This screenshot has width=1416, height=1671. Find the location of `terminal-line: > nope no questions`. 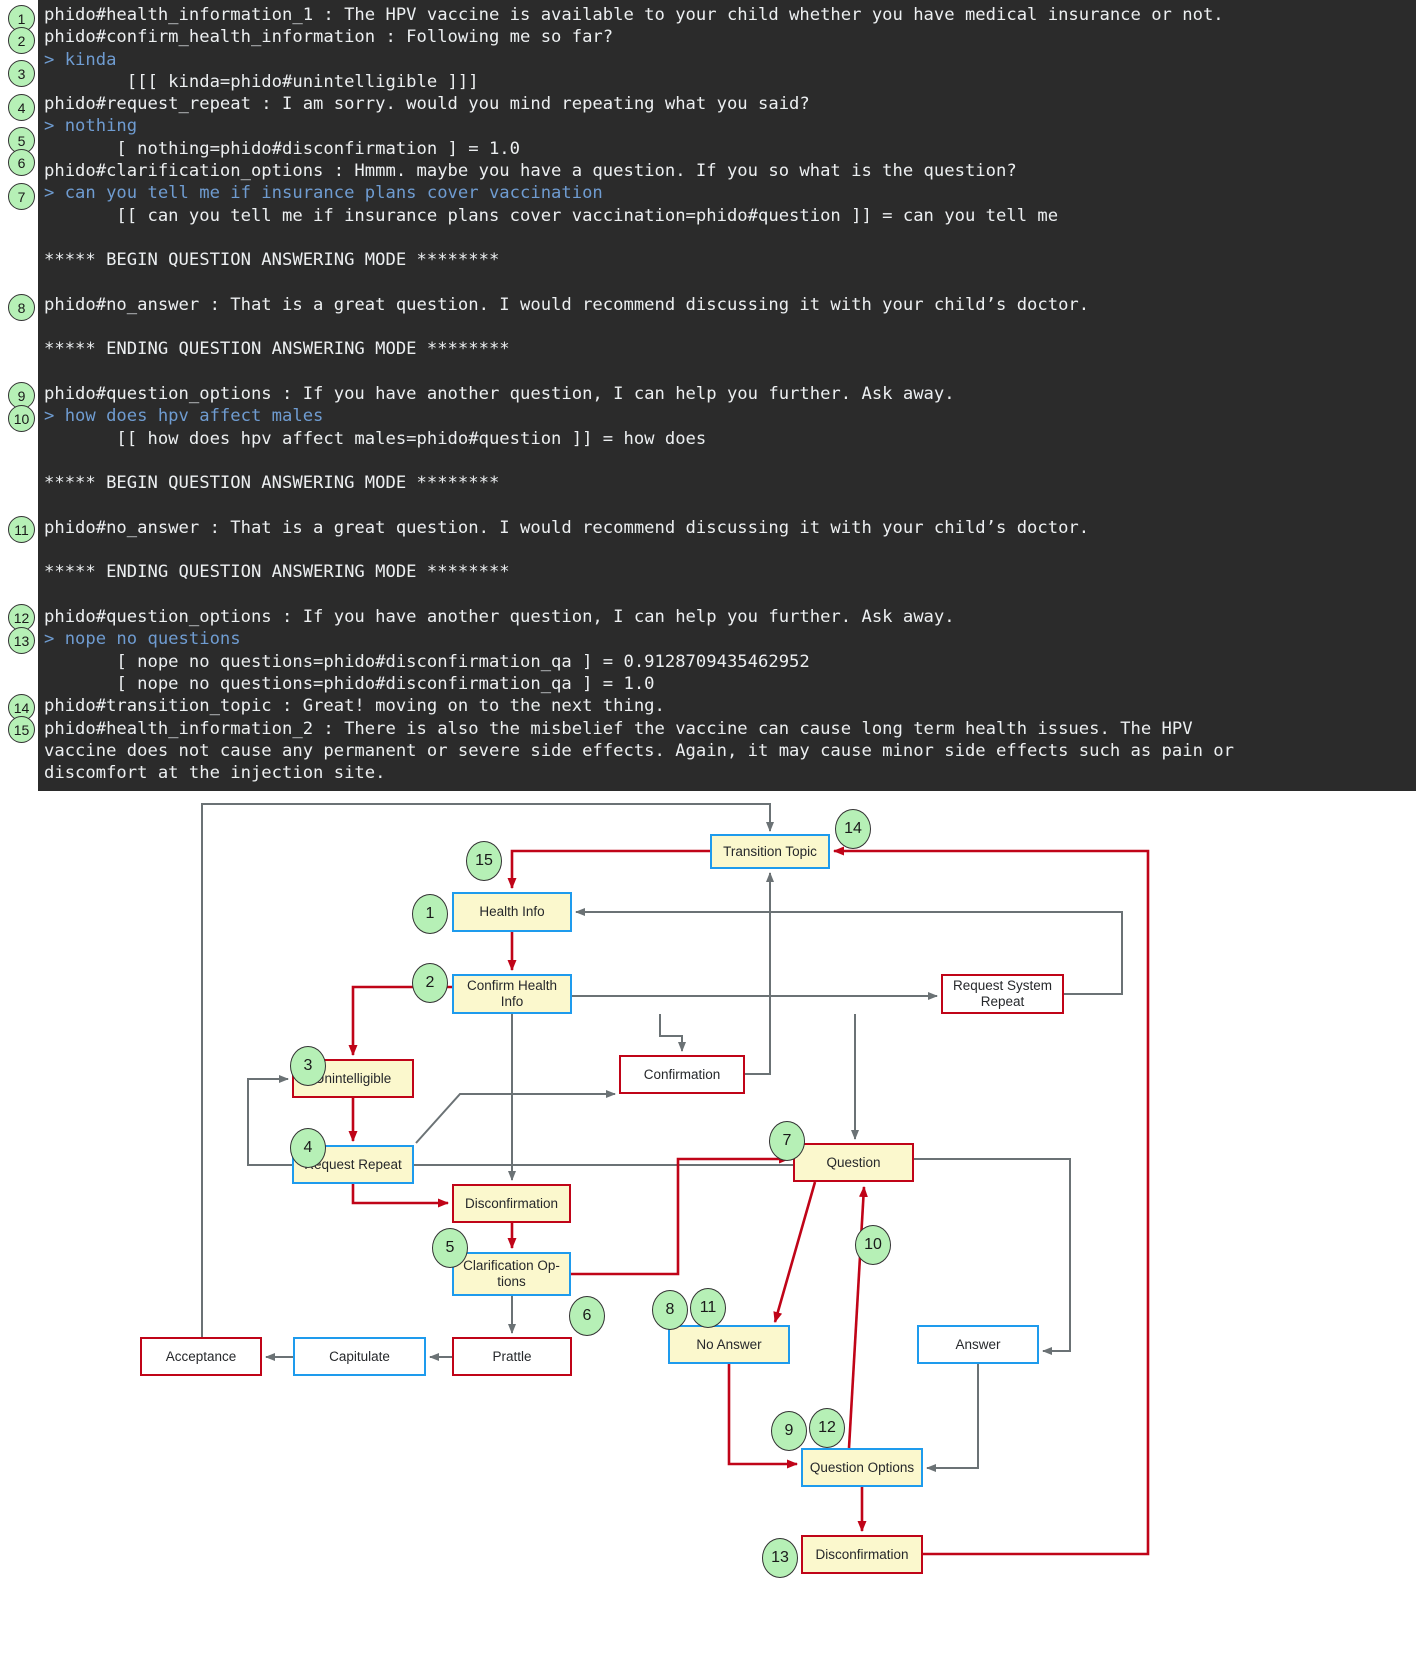

terminal-line: > nope no questions is located at coordinates (142, 639).